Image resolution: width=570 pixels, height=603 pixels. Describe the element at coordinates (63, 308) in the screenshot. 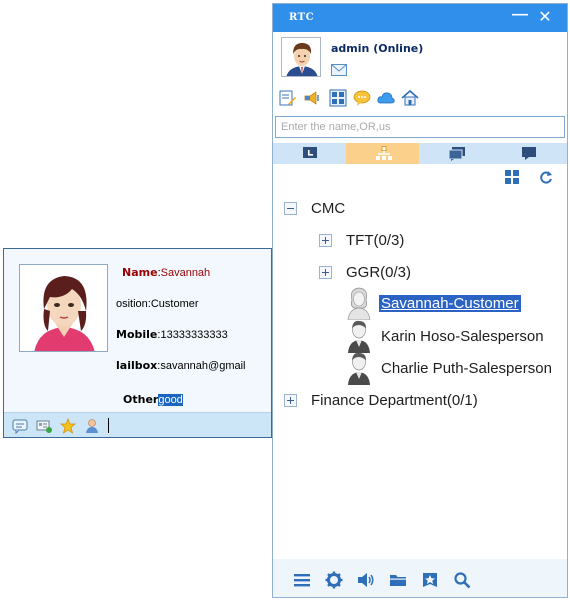

I see `contact-photo` at that location.